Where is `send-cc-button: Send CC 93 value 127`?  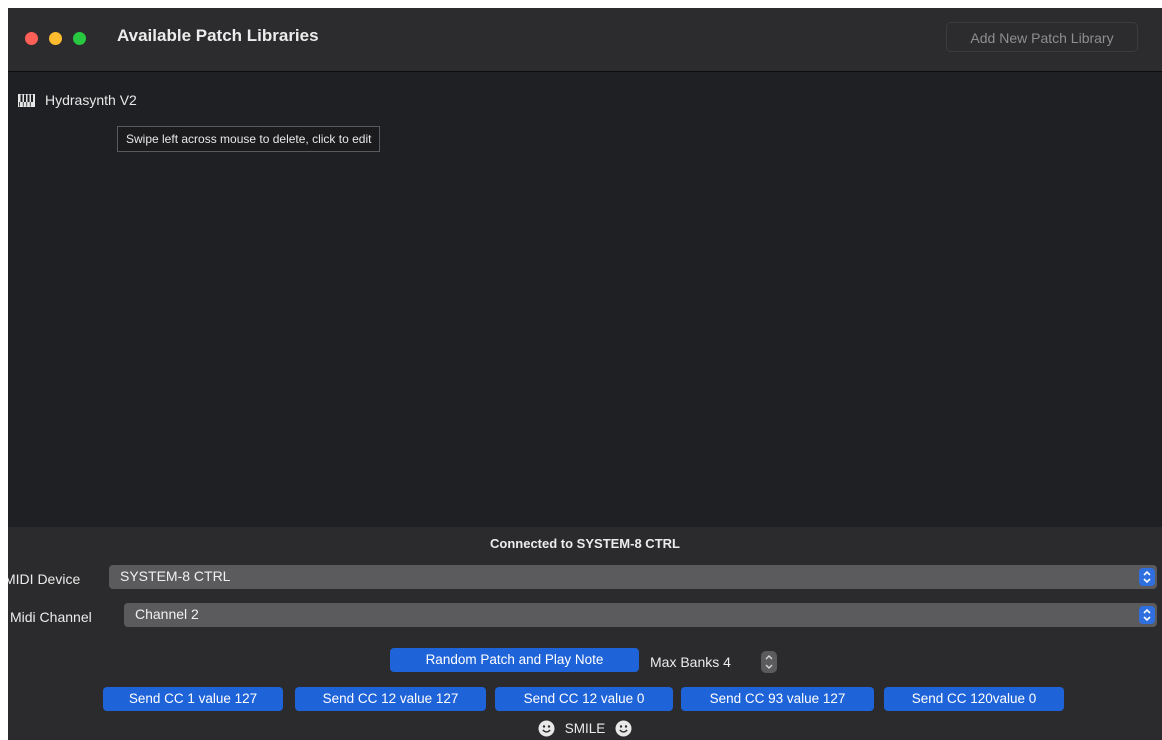
send-cc-button: Send CC 93 value 127 is located at coordinates (777, 699).